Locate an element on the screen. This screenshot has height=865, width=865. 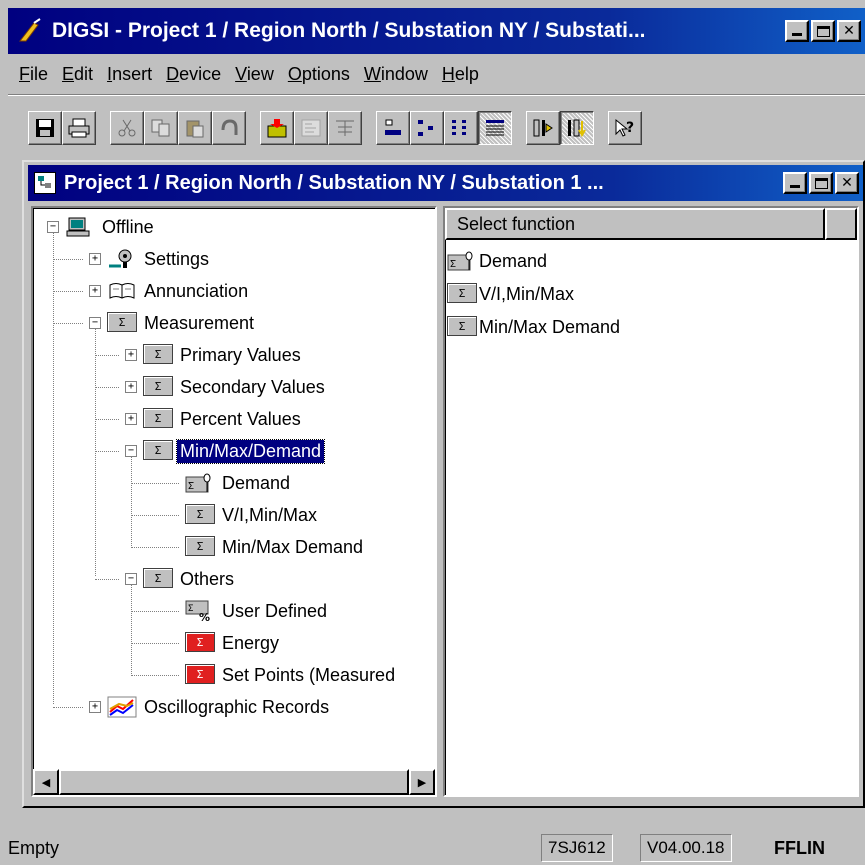
computer-icon is located at coordinates (80, 227).